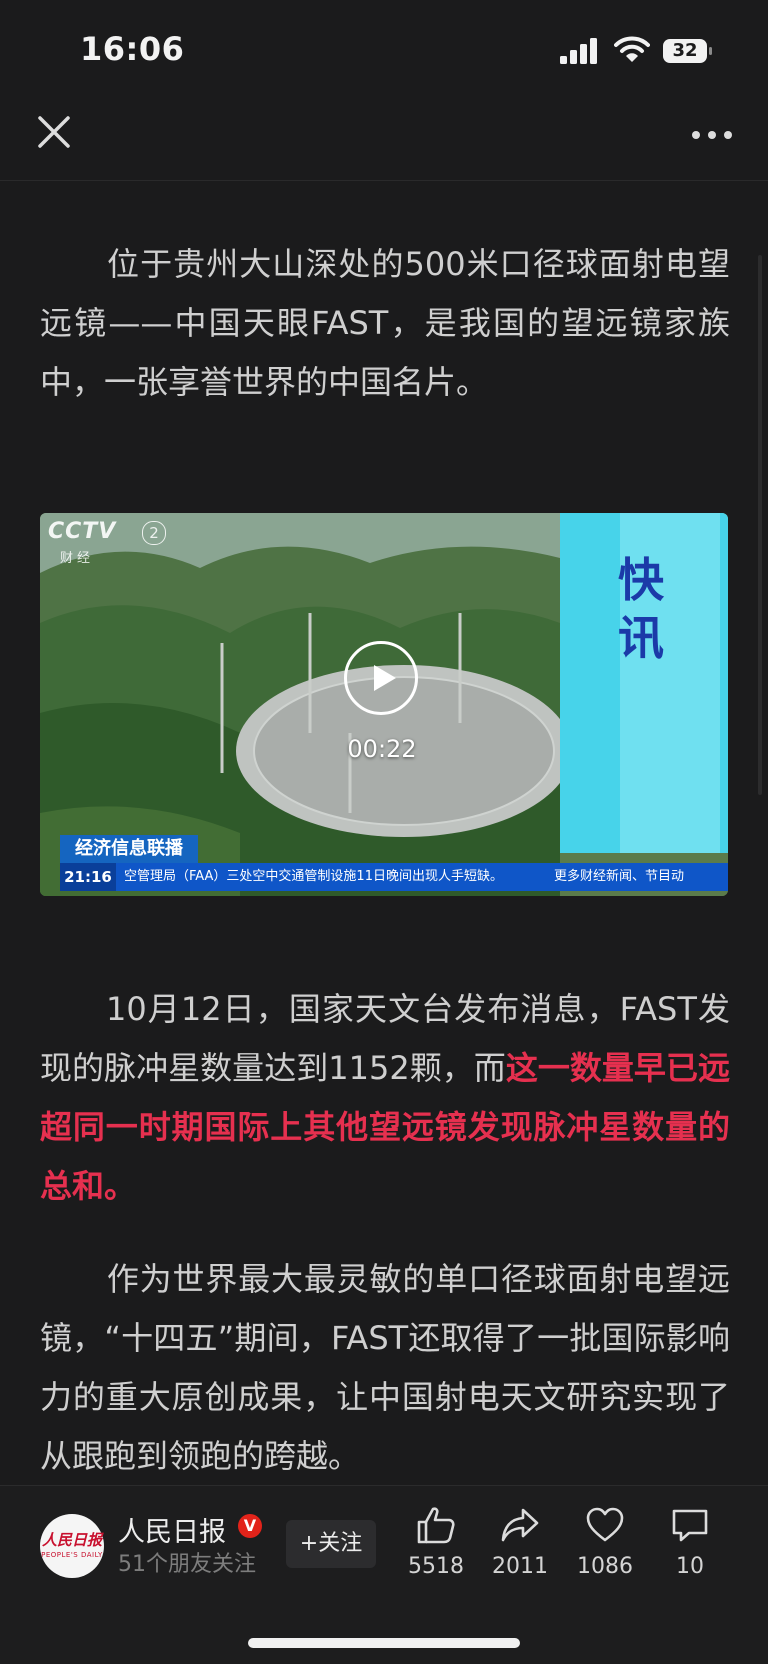  Describe the element at coordinates (250, 1526) in the screenshot. I see `verified-badge: V` at that location.